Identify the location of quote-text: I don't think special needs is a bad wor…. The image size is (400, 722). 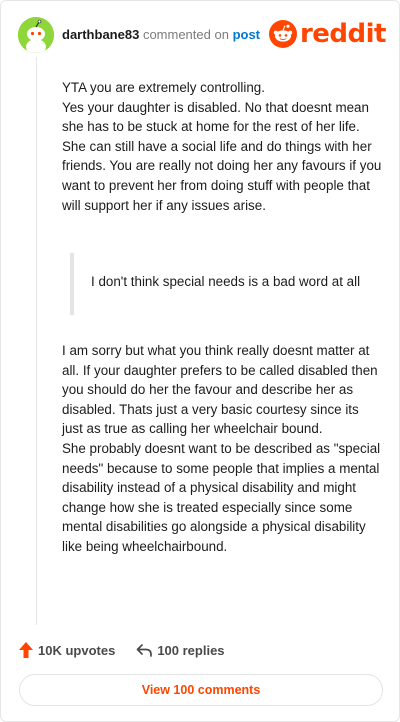
(226, 281).